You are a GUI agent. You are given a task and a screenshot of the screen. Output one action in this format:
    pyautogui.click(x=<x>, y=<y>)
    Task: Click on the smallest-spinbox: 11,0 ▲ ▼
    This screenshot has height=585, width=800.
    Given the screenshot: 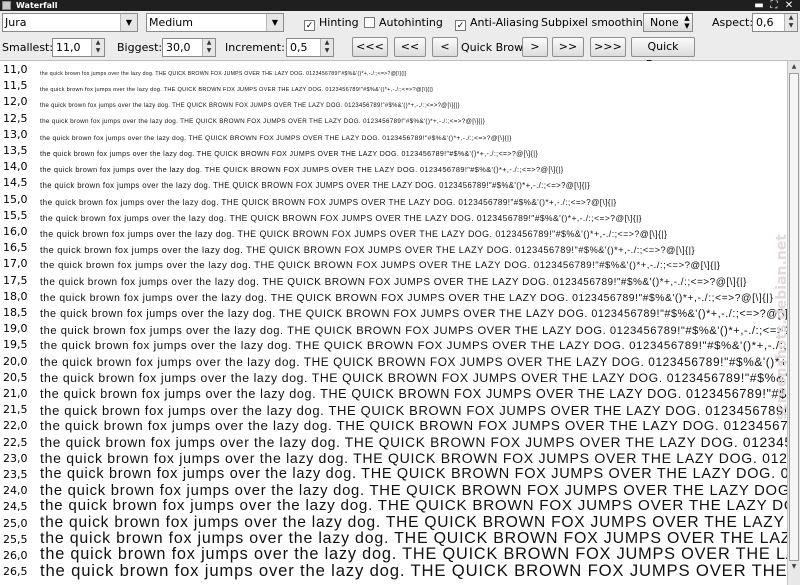 What is the action you would take?
    pyautogui.click(x=78, y=47)
    